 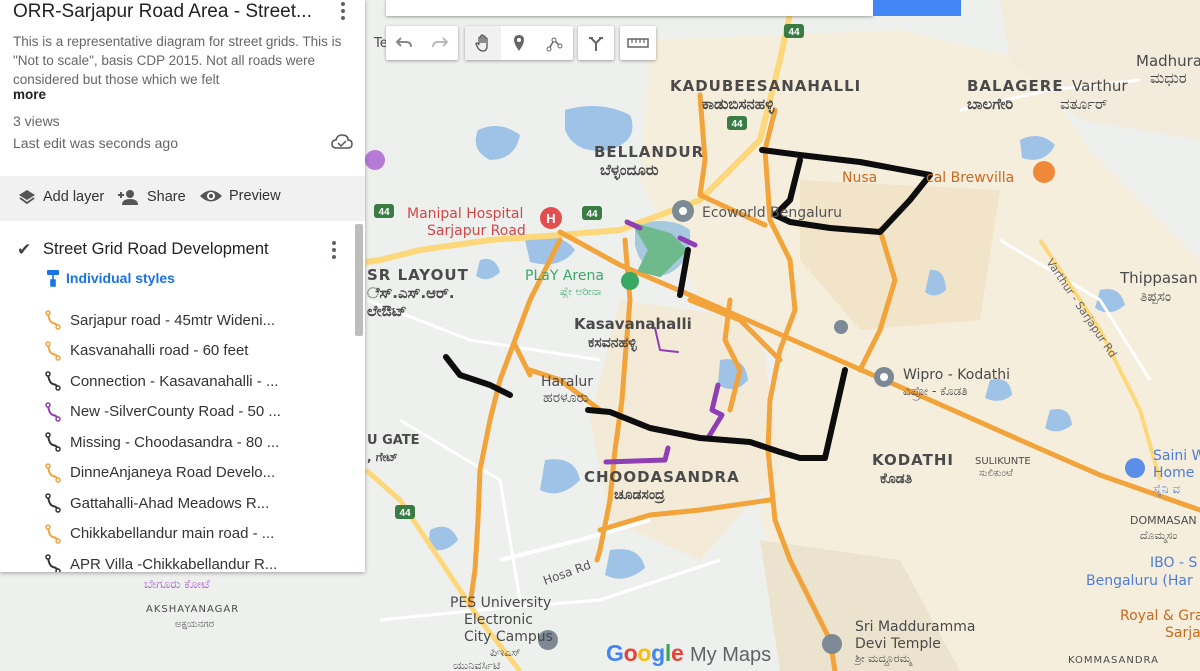 I want to click on svg-text: Wipro - Kodathi, so click(x=956, y=375).